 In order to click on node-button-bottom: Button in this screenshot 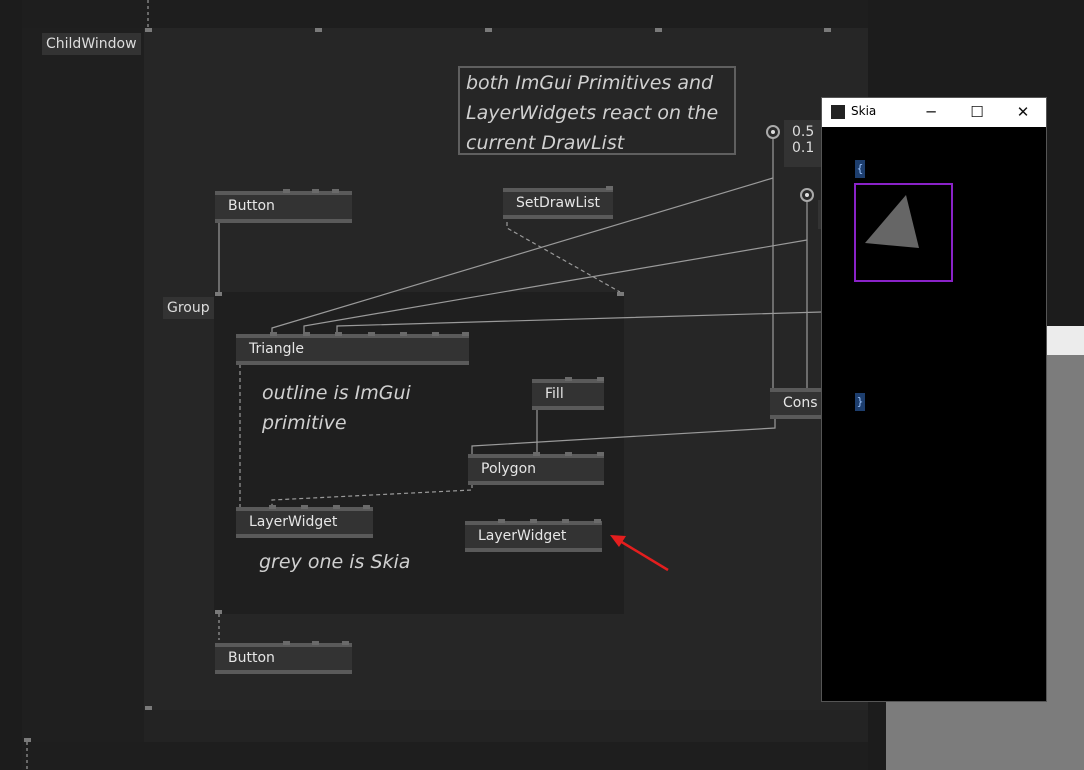, I will do `click(283, 657)`.